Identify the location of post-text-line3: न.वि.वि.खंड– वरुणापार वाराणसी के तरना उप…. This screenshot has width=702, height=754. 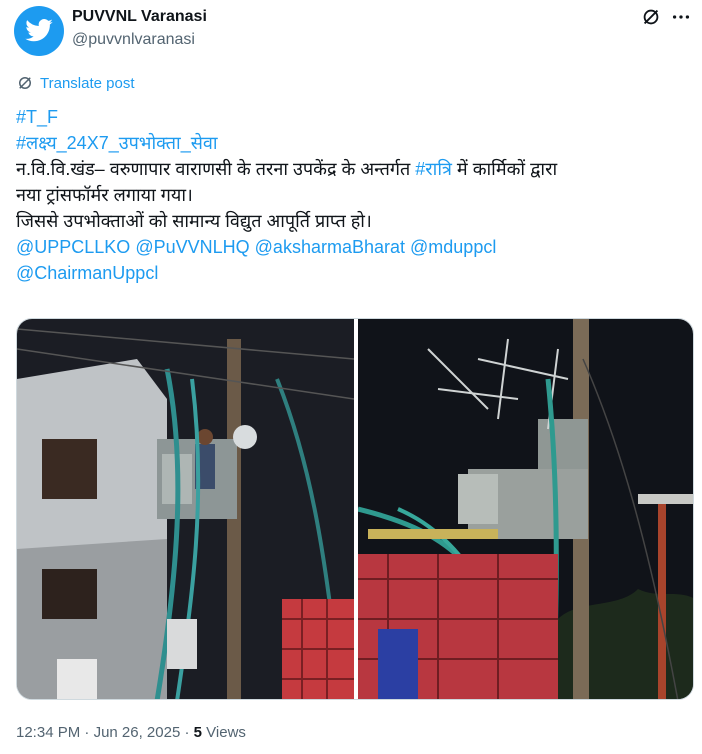
(216, 169).